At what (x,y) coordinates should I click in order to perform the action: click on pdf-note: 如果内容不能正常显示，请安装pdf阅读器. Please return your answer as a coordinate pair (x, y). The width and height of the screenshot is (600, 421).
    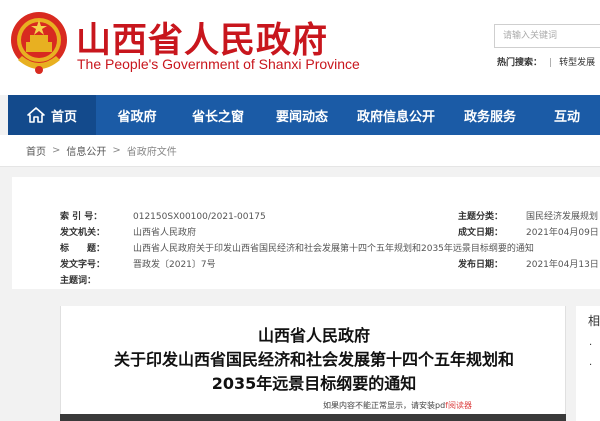
    Looking at the image, I should click on (397, 405).